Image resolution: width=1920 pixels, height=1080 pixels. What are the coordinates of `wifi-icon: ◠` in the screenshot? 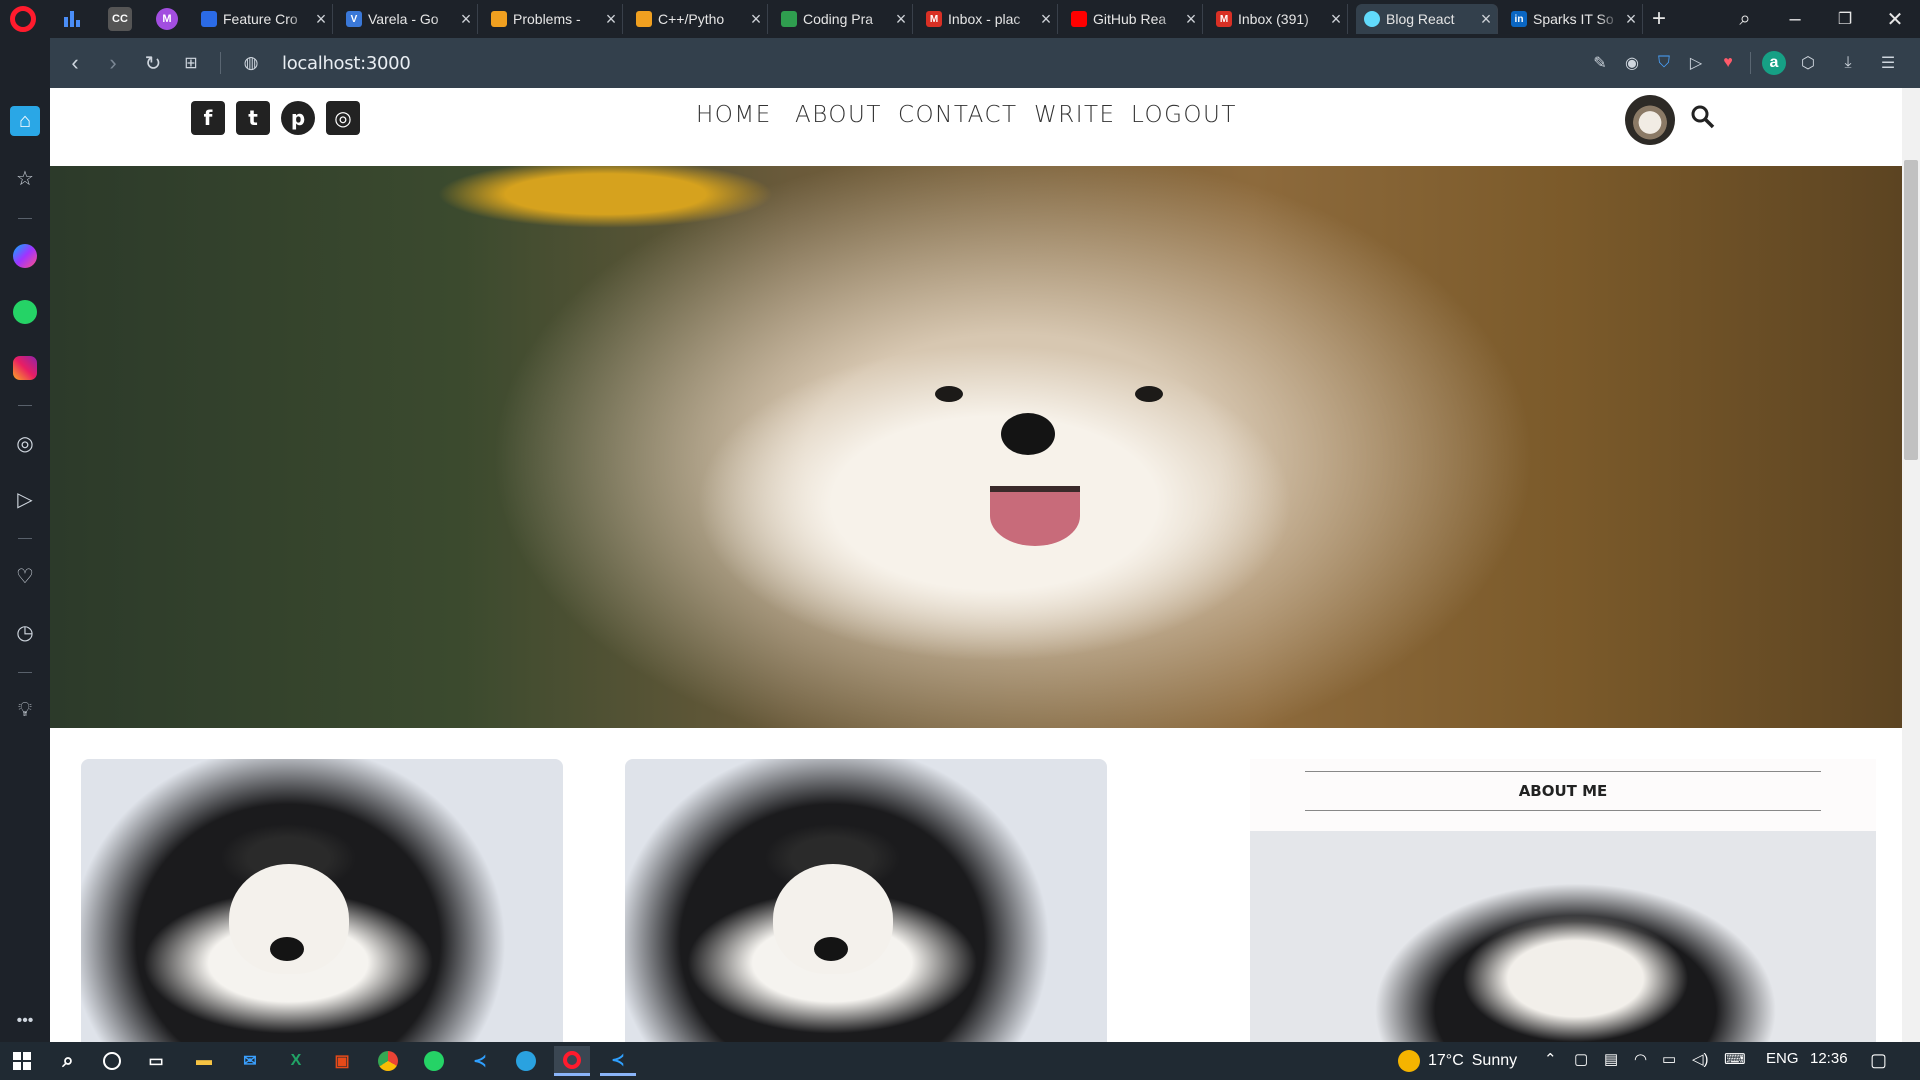 It's located at (1640, 1059).